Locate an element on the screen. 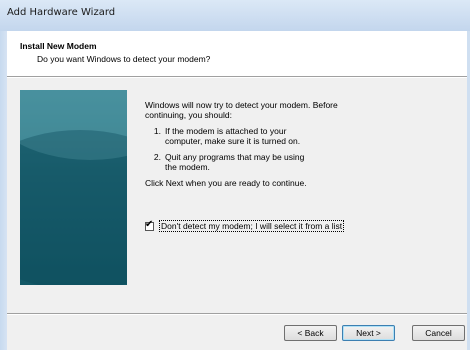 The image size is (470, 350). step-line: the modem. is located at coordinates (187, 167).